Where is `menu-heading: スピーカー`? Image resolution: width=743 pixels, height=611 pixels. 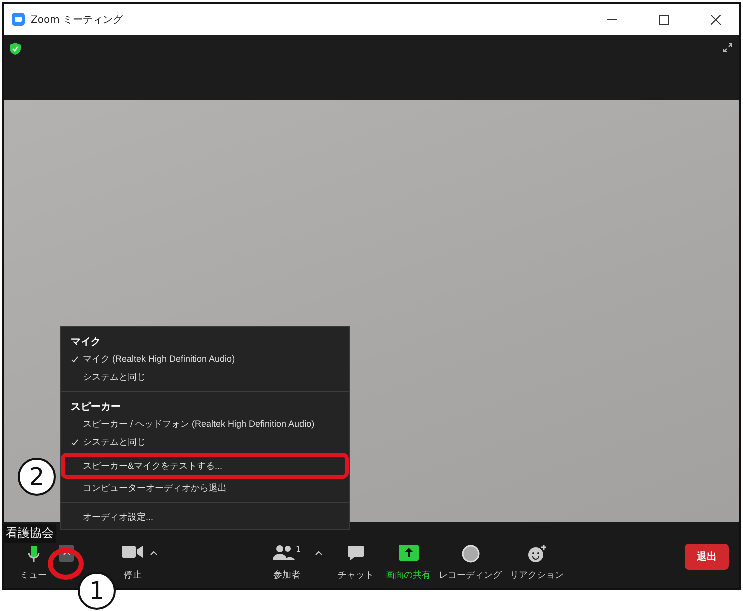
menu-heading: スピーカー is located at coordinates (96, 407).